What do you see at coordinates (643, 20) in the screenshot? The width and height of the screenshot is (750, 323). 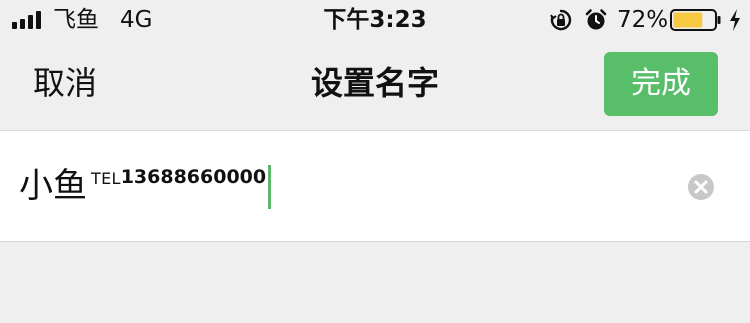 I see `battery-percentage: 72%` at bounding box center [643, 20].